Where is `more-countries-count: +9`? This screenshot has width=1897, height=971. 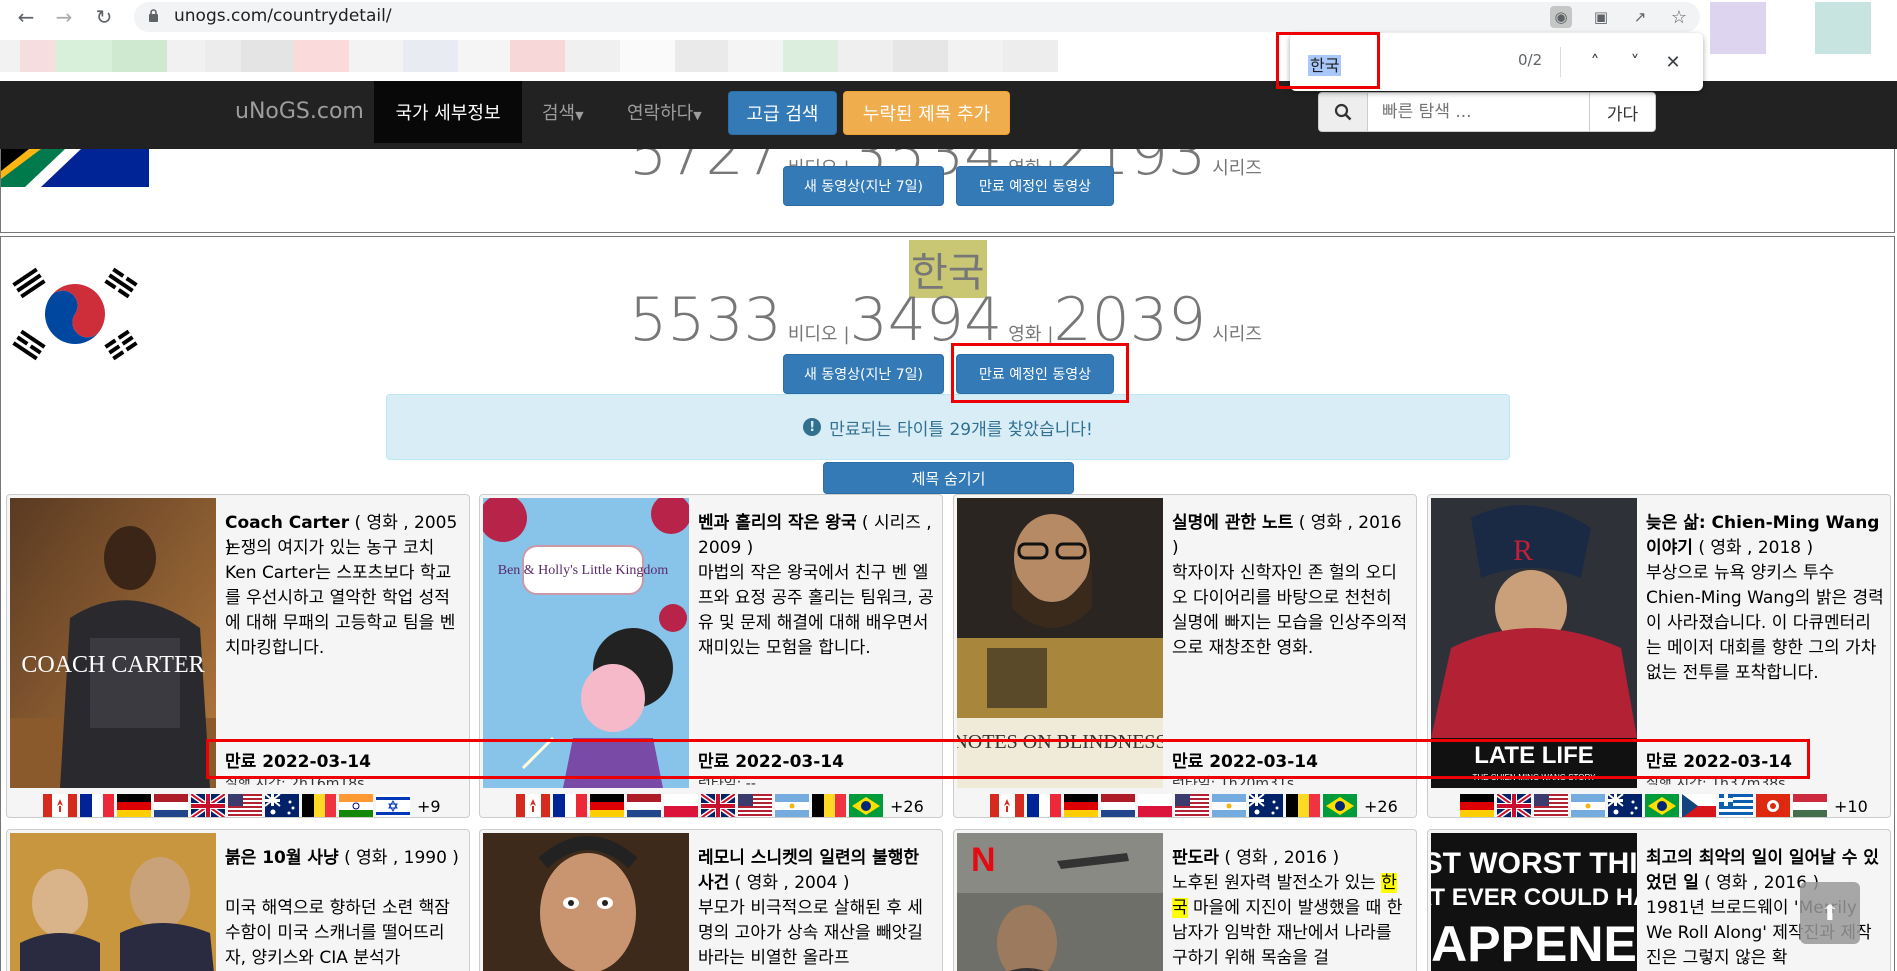 more-countries-count: +9 is located at coordinates (429, 806).